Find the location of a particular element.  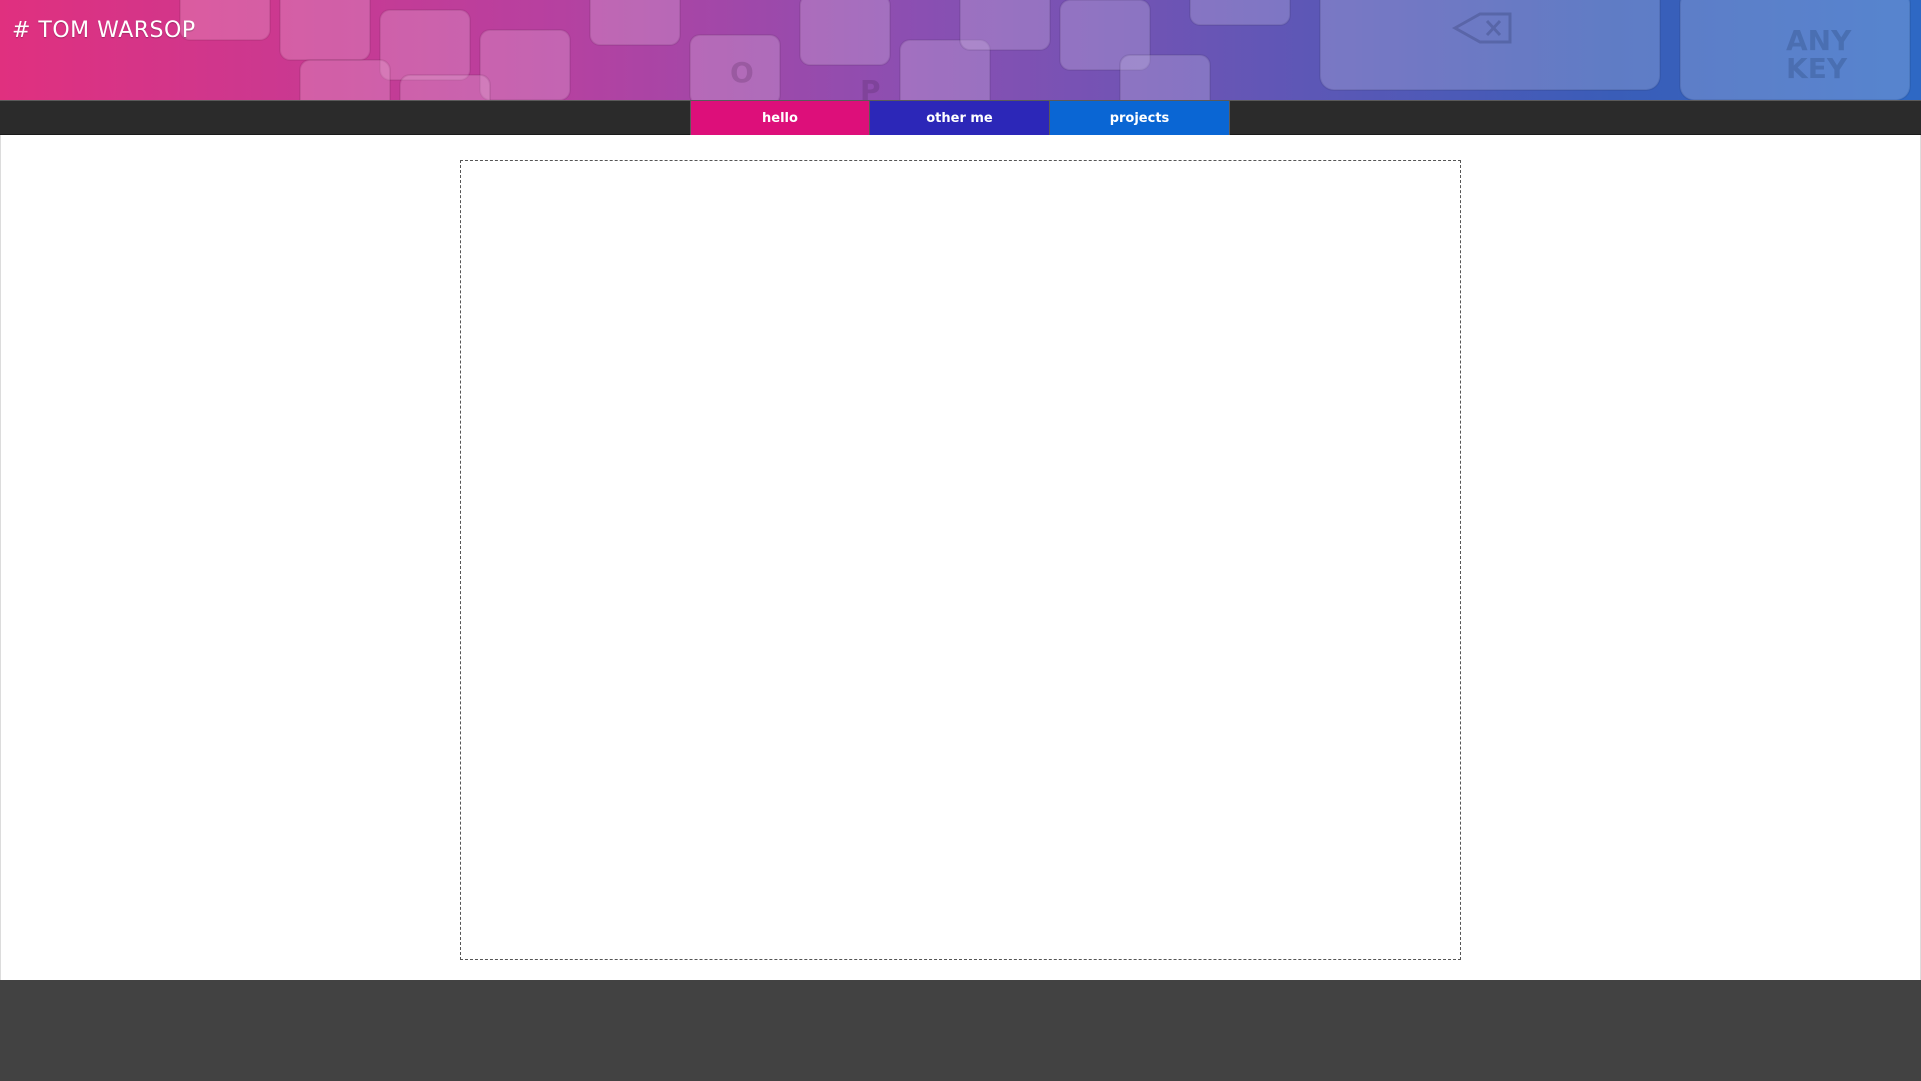

main-navigation: hello other me projects is located at coordinates (960, 124).